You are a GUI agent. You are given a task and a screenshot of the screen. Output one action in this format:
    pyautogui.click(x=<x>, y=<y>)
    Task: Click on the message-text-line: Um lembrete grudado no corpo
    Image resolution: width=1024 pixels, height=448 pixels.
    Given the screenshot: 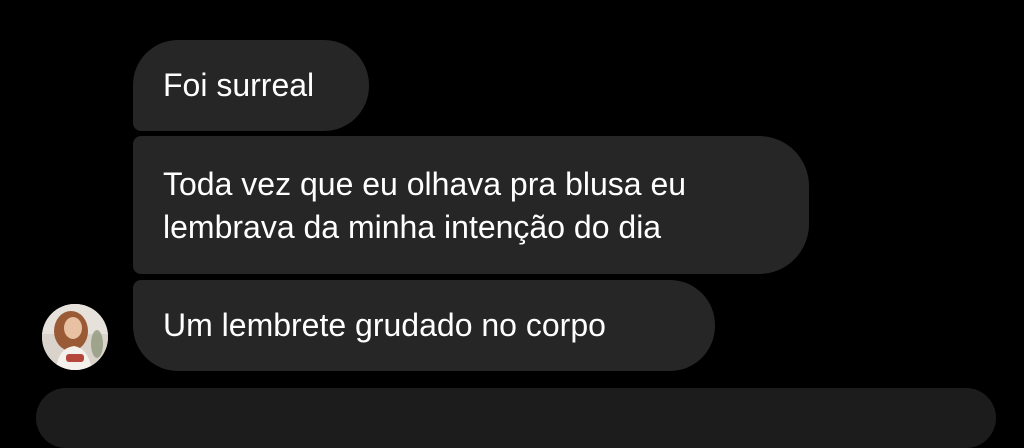 What is the action you would take?
    pyautogui.click(x=384, y=325)
    